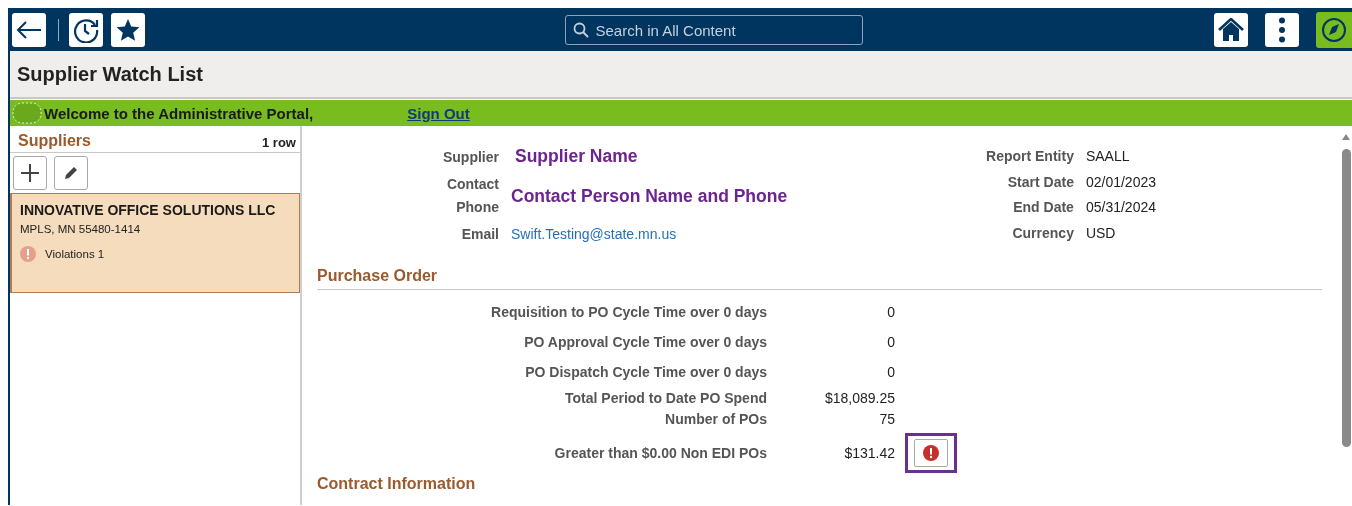 The image size is (1352, 506). What do you see at coordinates (1043, 207) in the screenshot?
I see `field-label: End Date` at bounding box center [1043, 207].